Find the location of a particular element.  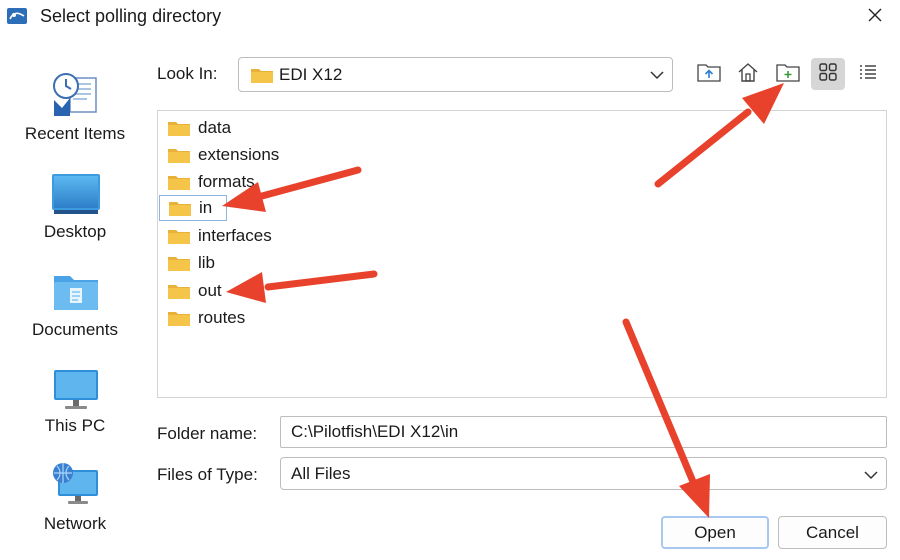

place-documents: Documents is located at coordinates (75, 315).